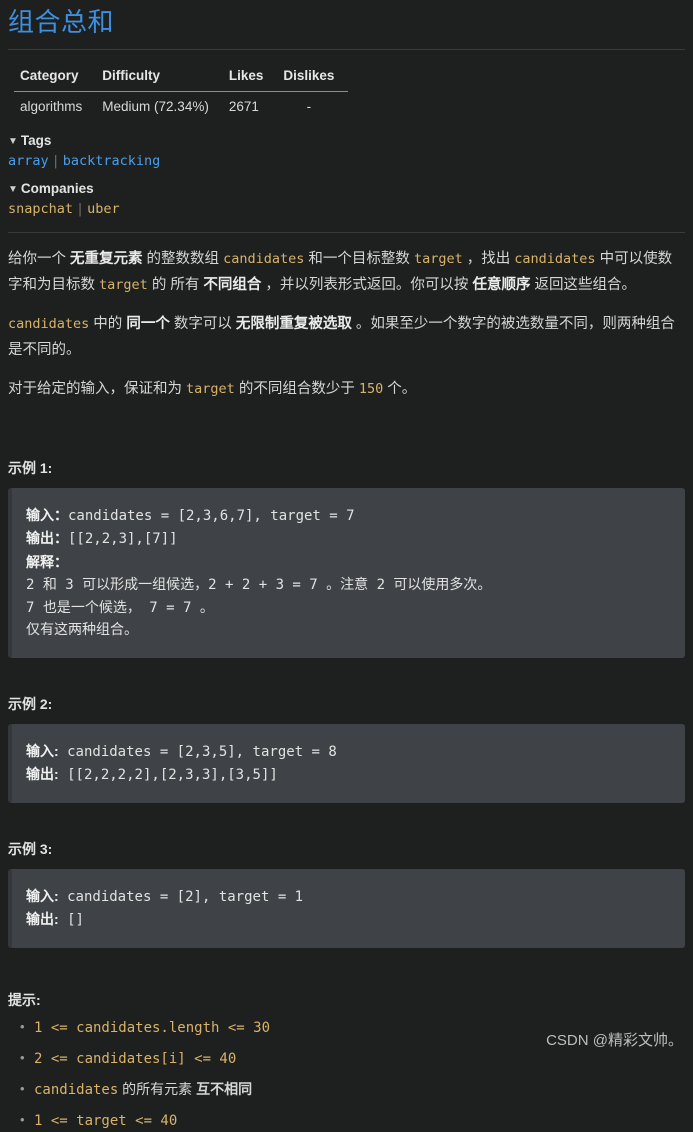 The height and width of the screenshot is (1132, 693). Describe the element at coordinates (159, 77) in the screenshot. I see `column-header-difficulty: Difficulty` at that location.